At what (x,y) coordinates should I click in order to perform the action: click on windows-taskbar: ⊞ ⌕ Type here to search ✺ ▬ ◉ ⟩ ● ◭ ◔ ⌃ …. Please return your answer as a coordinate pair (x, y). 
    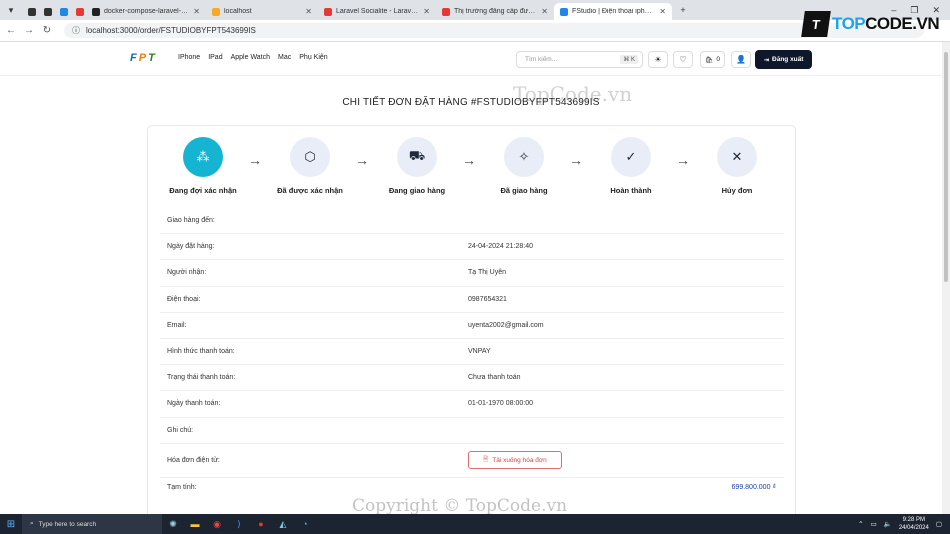
    Looking at the image, I should click on (475, 524).